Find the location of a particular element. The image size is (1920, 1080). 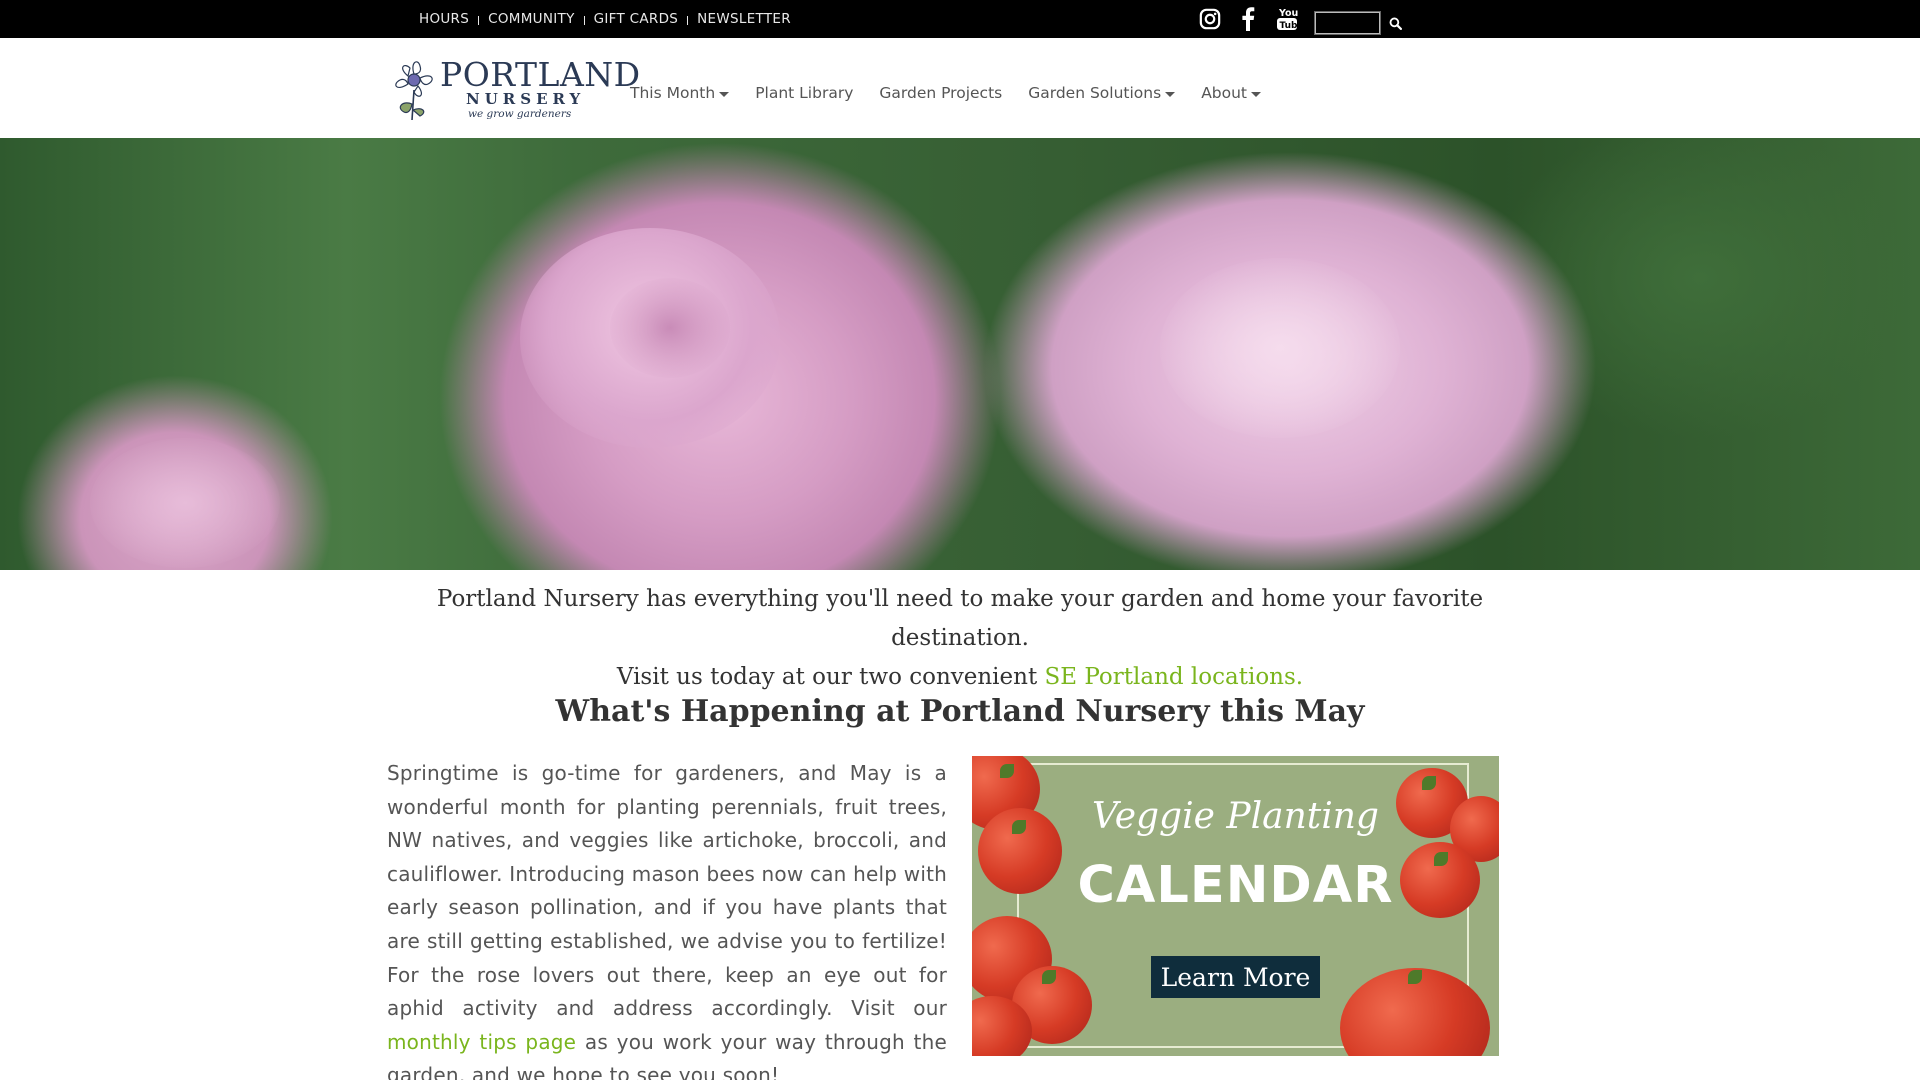

search-icon is located at coordinates (1395, 23).